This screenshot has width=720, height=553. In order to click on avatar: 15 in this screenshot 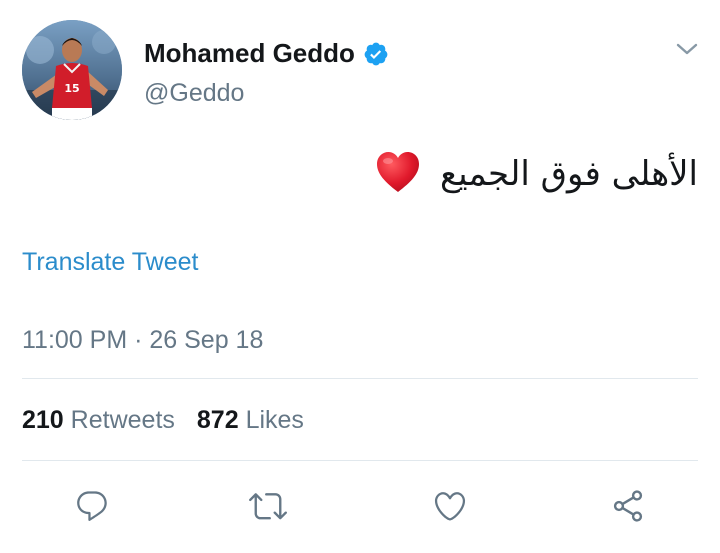, I will do `click(72, 70)`.